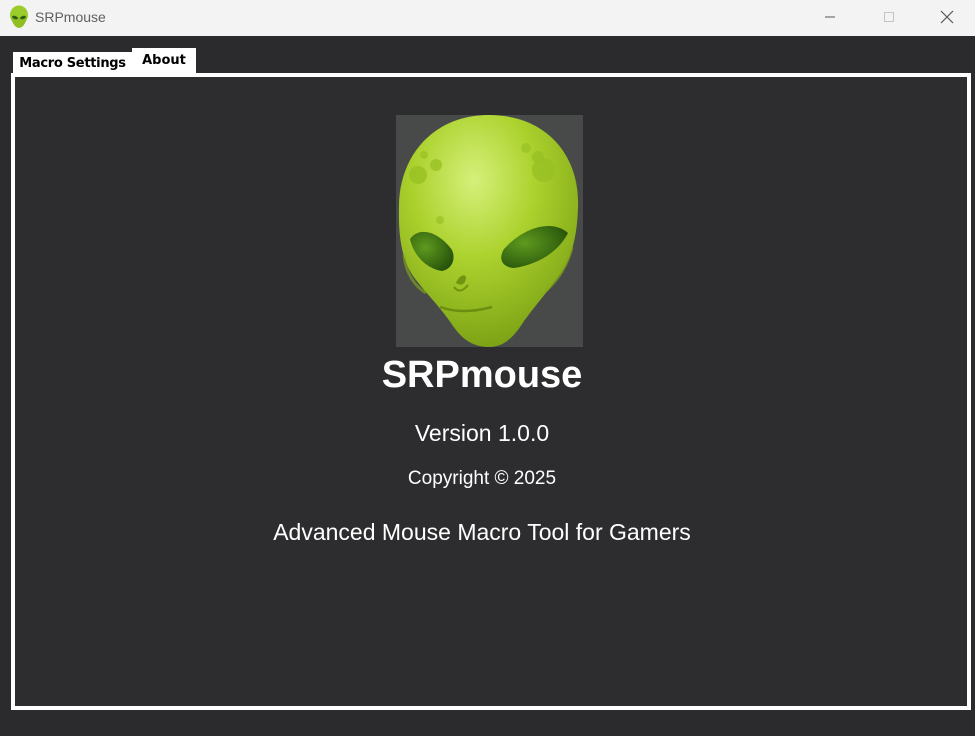  I want to click on logo-image, so click(489, 231).